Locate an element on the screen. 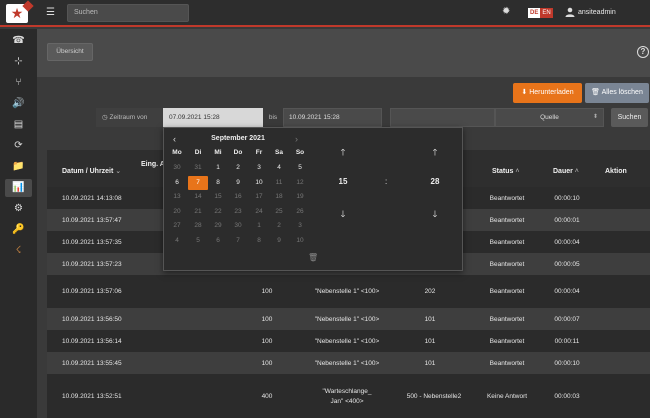 This screenshot has width=650, height=418. prev-month-icon: ‹ is located at coordinates (174, 139).